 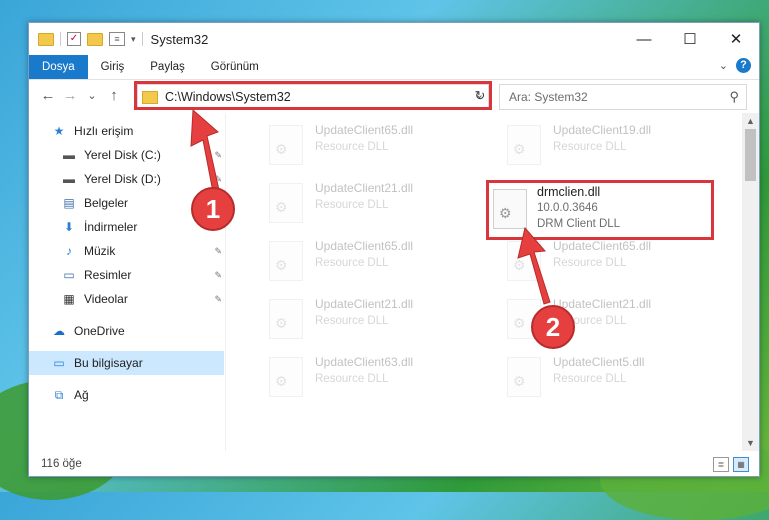 I want to click on step-1-badge: 1, so click(x=213, y=209).